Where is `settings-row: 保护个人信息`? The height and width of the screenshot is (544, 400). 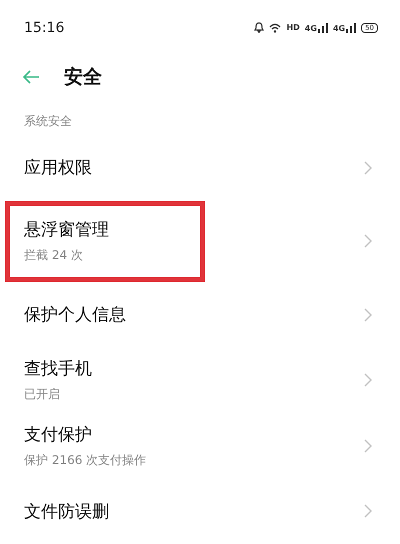
settings-row: 保护个人信息 is located at coordinates (200, 315).